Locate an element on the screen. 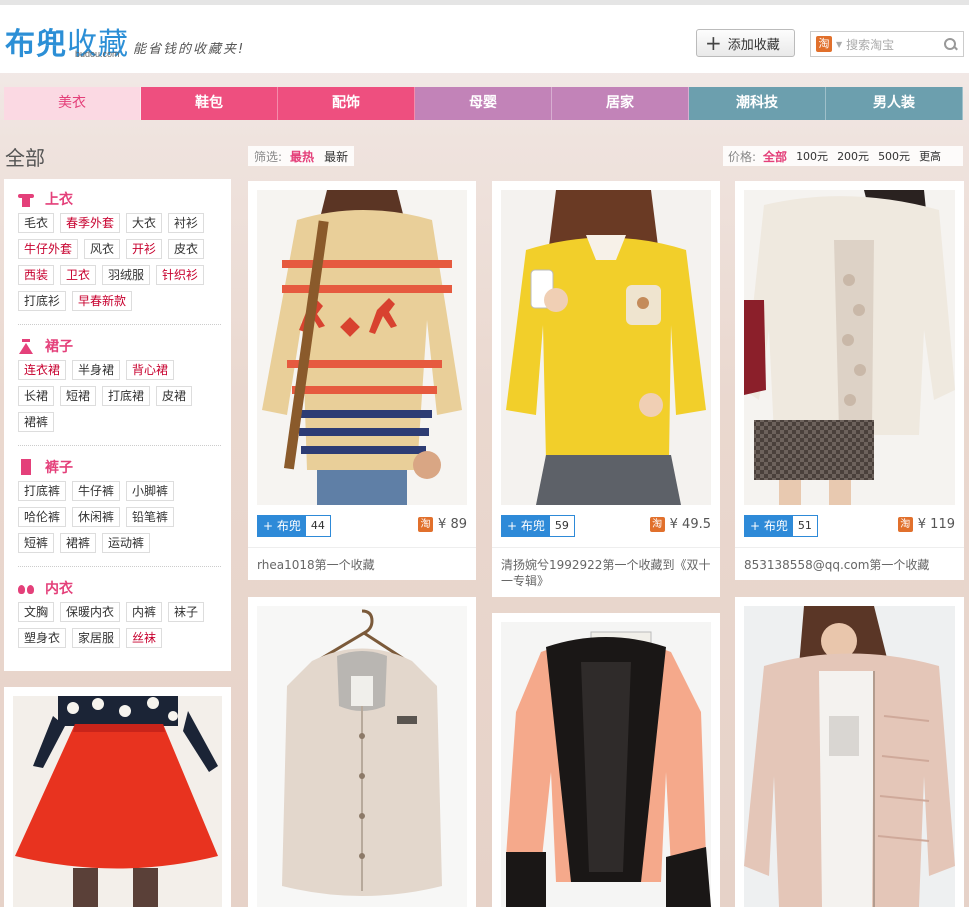  price-higher: 更高 is located at coordinates (930, 156).